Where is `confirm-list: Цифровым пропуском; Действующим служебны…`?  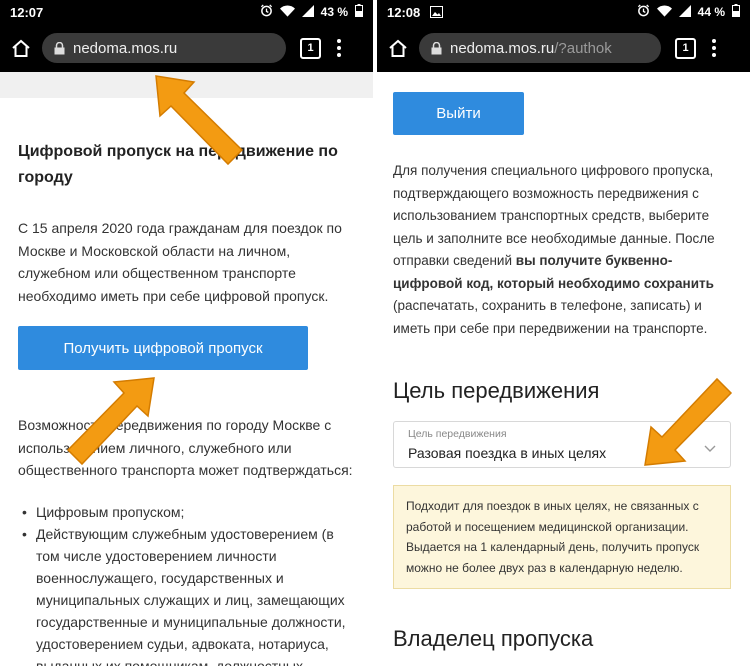 confirm-list: Цифровым пропуском; Действующим служебны… is located at coordinates (188, 583).